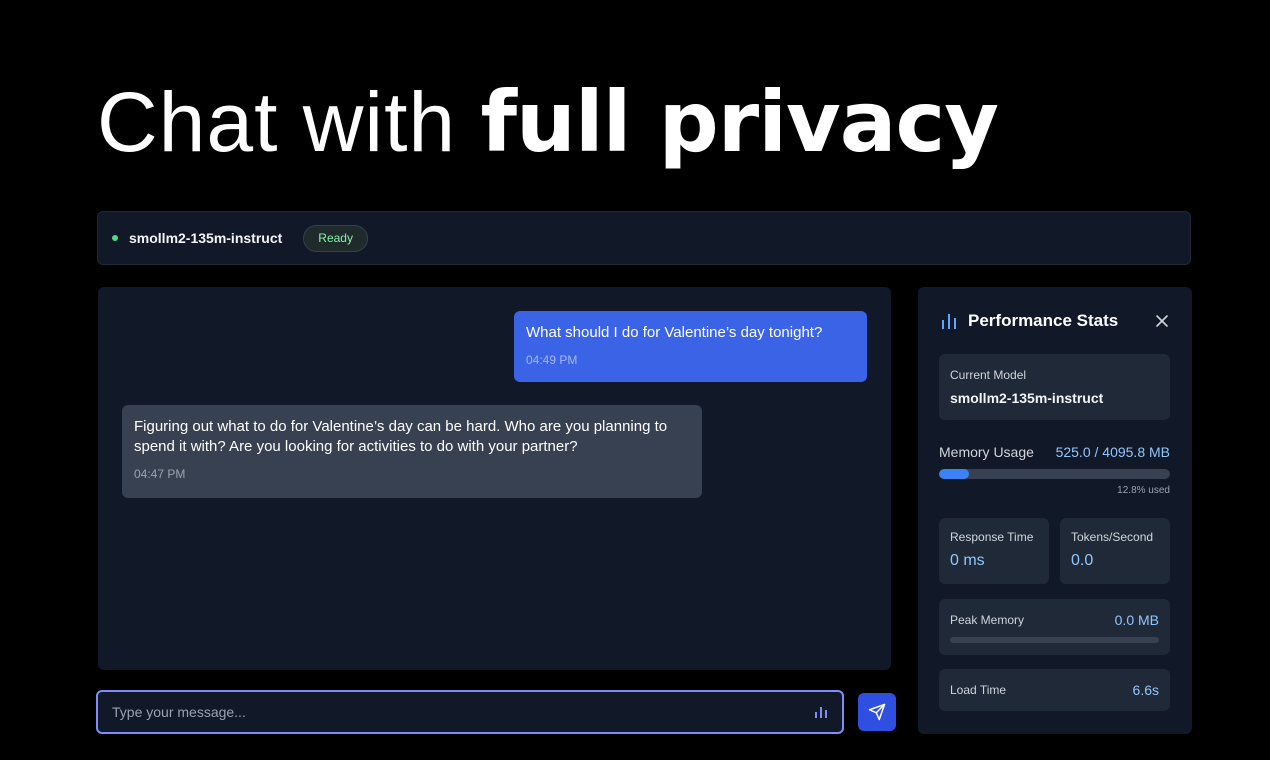 This screenshot has width=1270, height=760. What do you see at coordinates (1027, 398) in the screenshot?
I see `current-model-value: smollm2-135m-instruct` at bounding box center [1027, 398].